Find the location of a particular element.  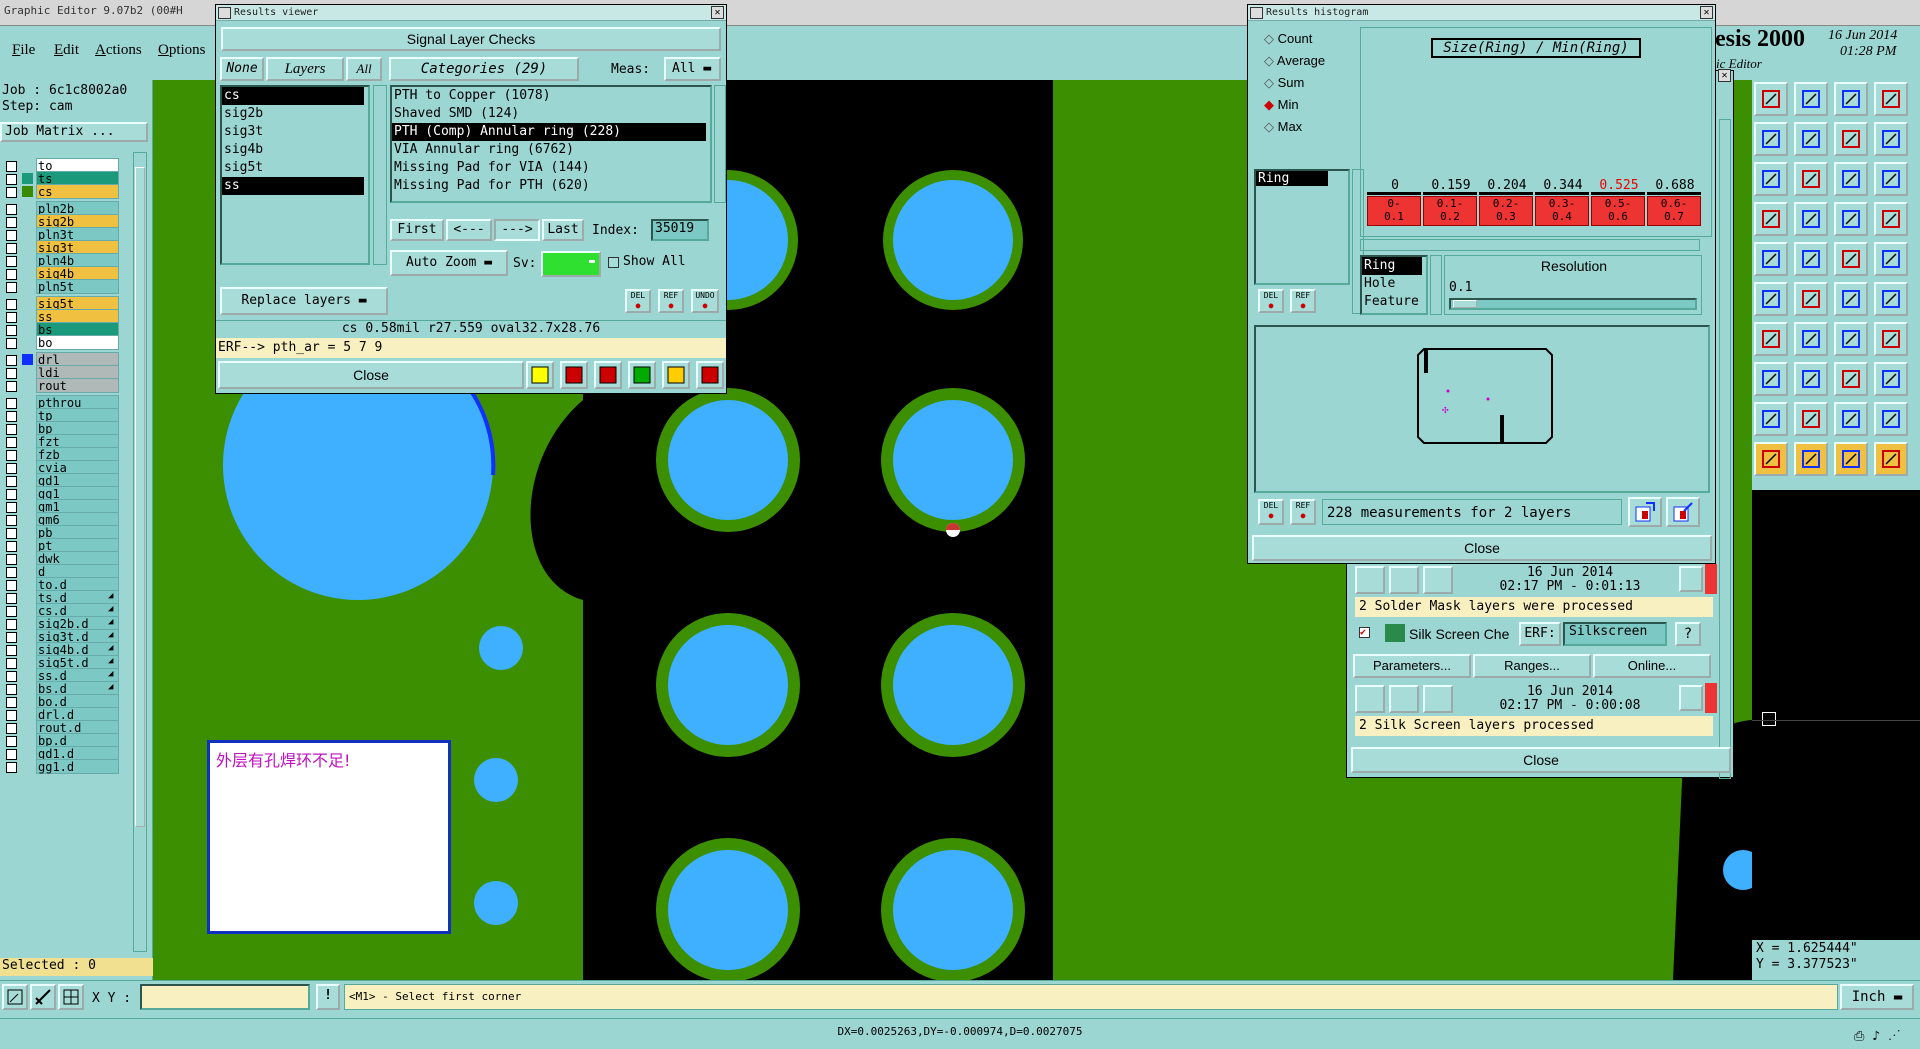

split-icon is located at coordinates (1851, 379).